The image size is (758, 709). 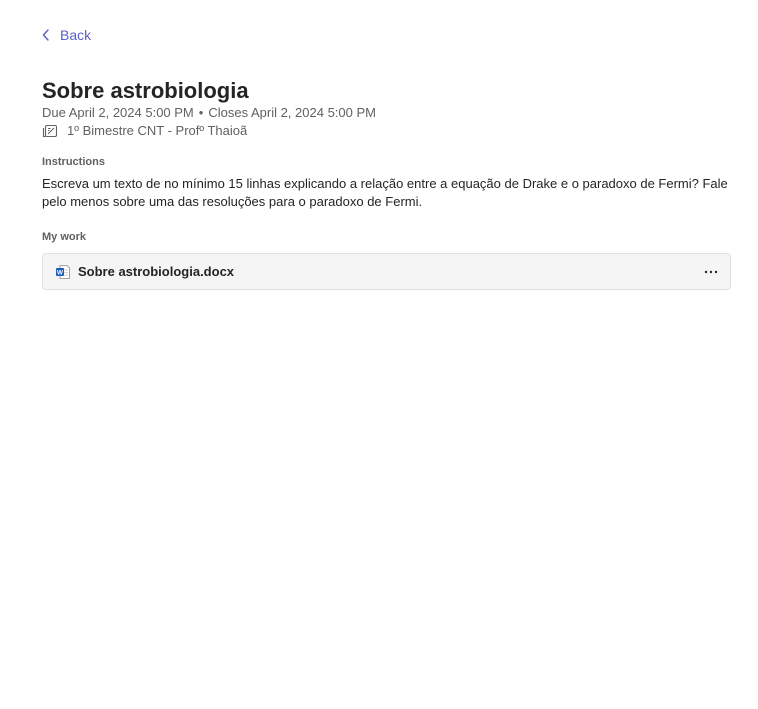 What do you see at coordinates (46, 35) in the screenshot?
I see `chevron-left-icon` at bounding box center [46, 35].